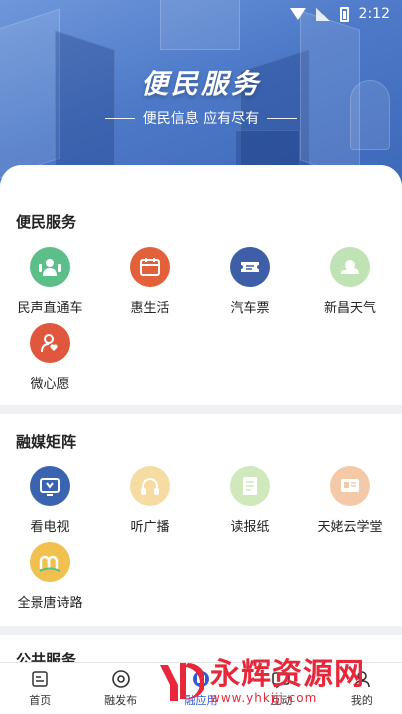 Image resolution: width=402 pixels, height=714 pixels. I want to click on watermark: 永辉资源网 www.yhkjjj.com, so click(274, 682).